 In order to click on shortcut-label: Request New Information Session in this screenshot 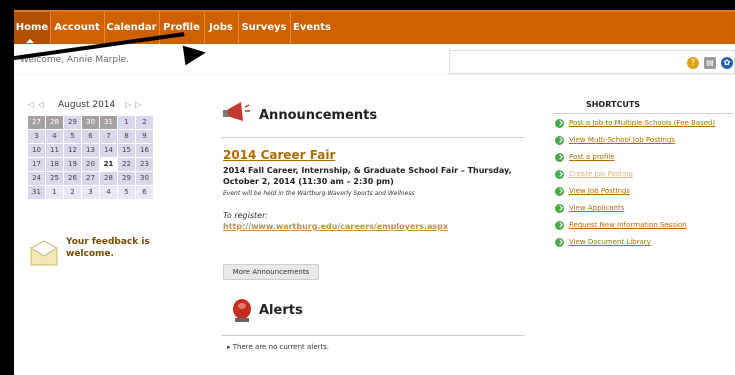, I will do `click(628, 225)`.